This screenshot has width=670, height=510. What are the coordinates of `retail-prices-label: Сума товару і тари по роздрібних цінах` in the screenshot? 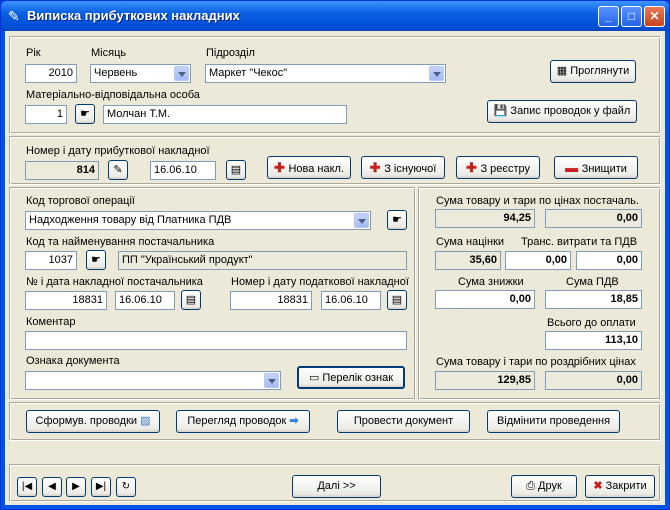 It's located at (536, 362).